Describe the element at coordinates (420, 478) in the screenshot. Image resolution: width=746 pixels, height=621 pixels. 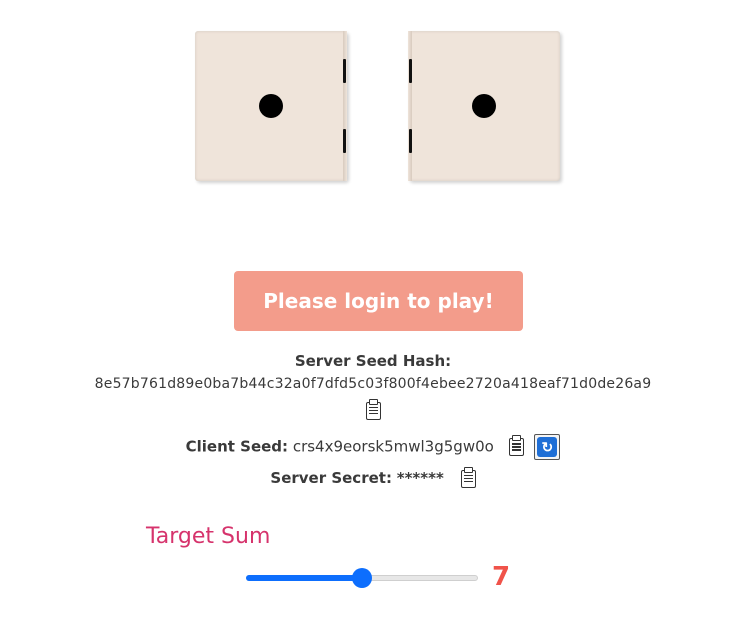
I see `server-secret-value: ******` at that location.